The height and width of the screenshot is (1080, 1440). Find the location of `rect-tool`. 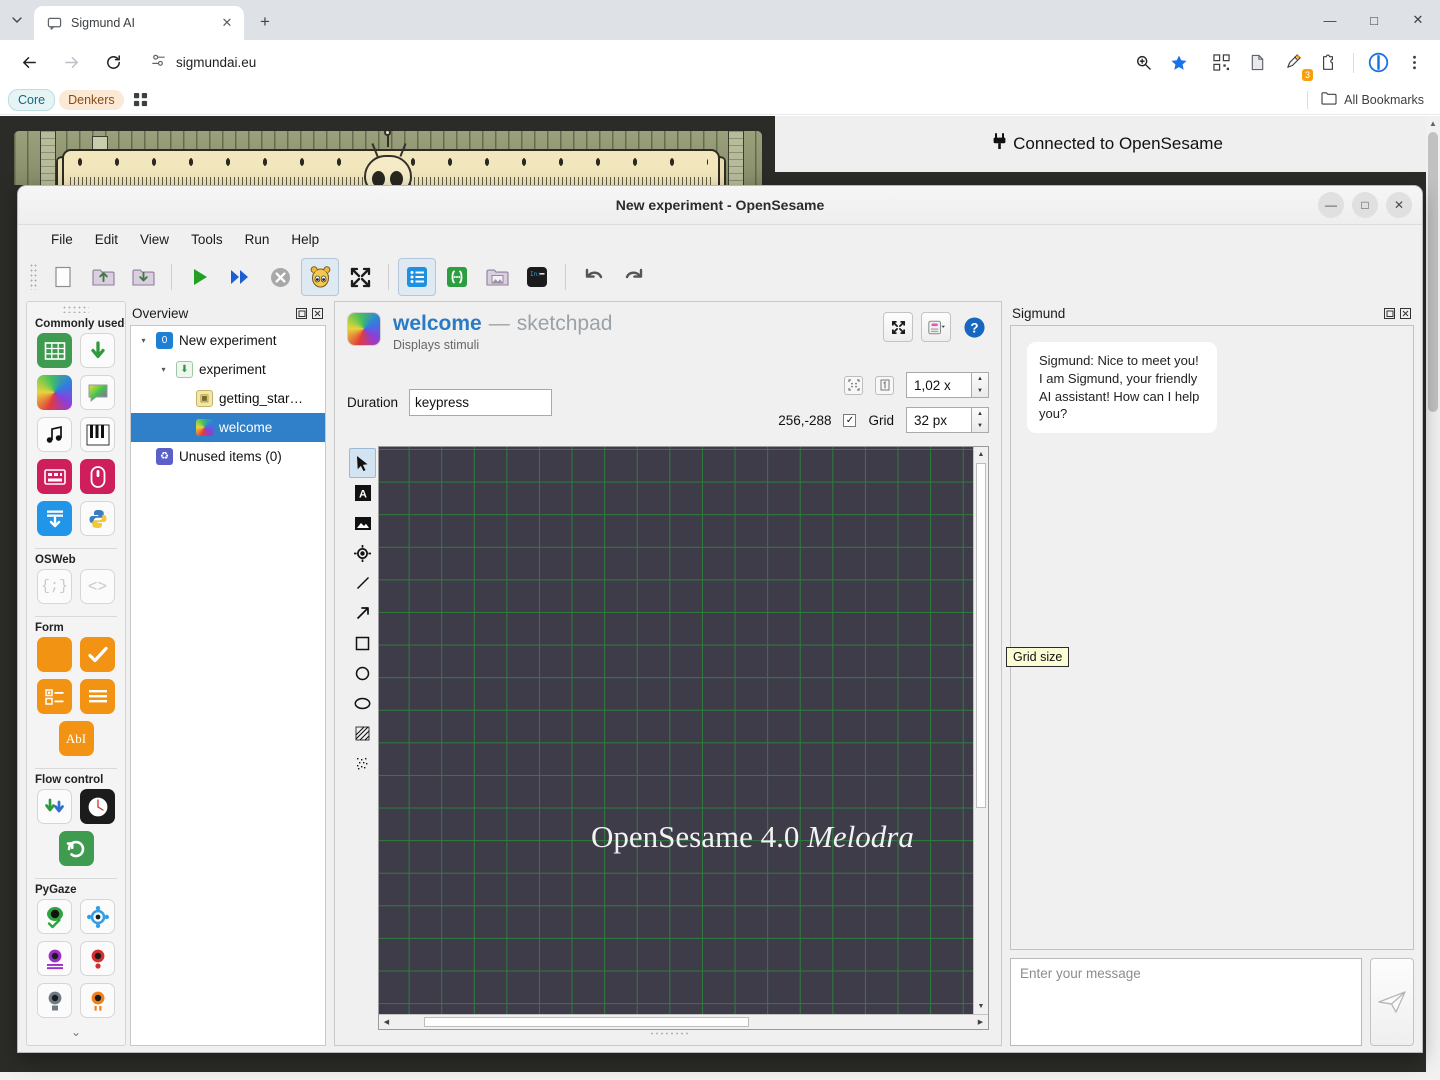

rect-tool is located at coordinates (362, 643).